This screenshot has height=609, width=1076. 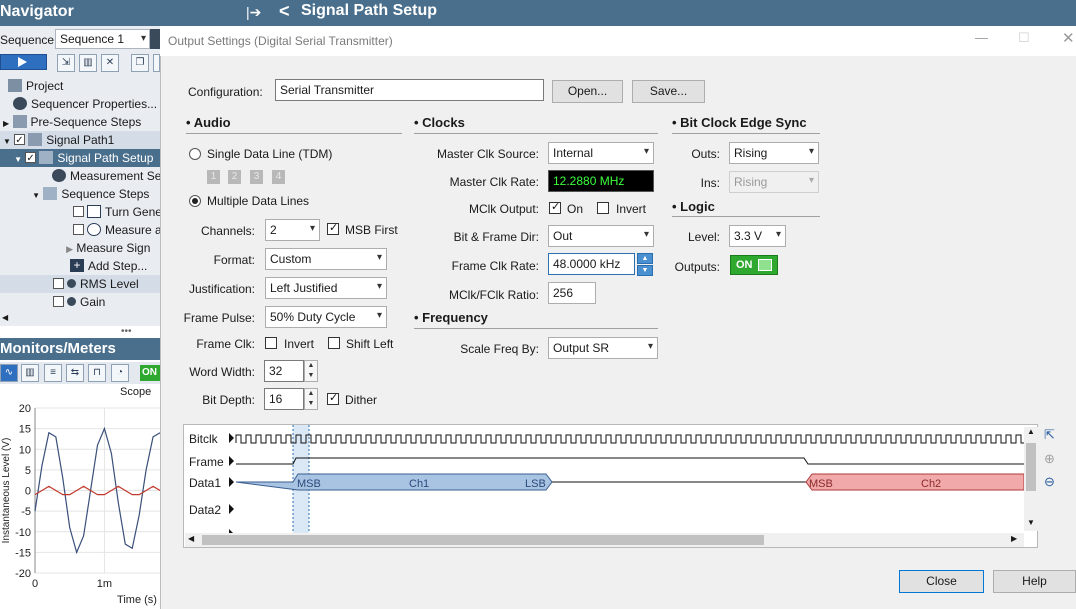 I want to click on fft-icon: ▥, so click(x=30, y=373).